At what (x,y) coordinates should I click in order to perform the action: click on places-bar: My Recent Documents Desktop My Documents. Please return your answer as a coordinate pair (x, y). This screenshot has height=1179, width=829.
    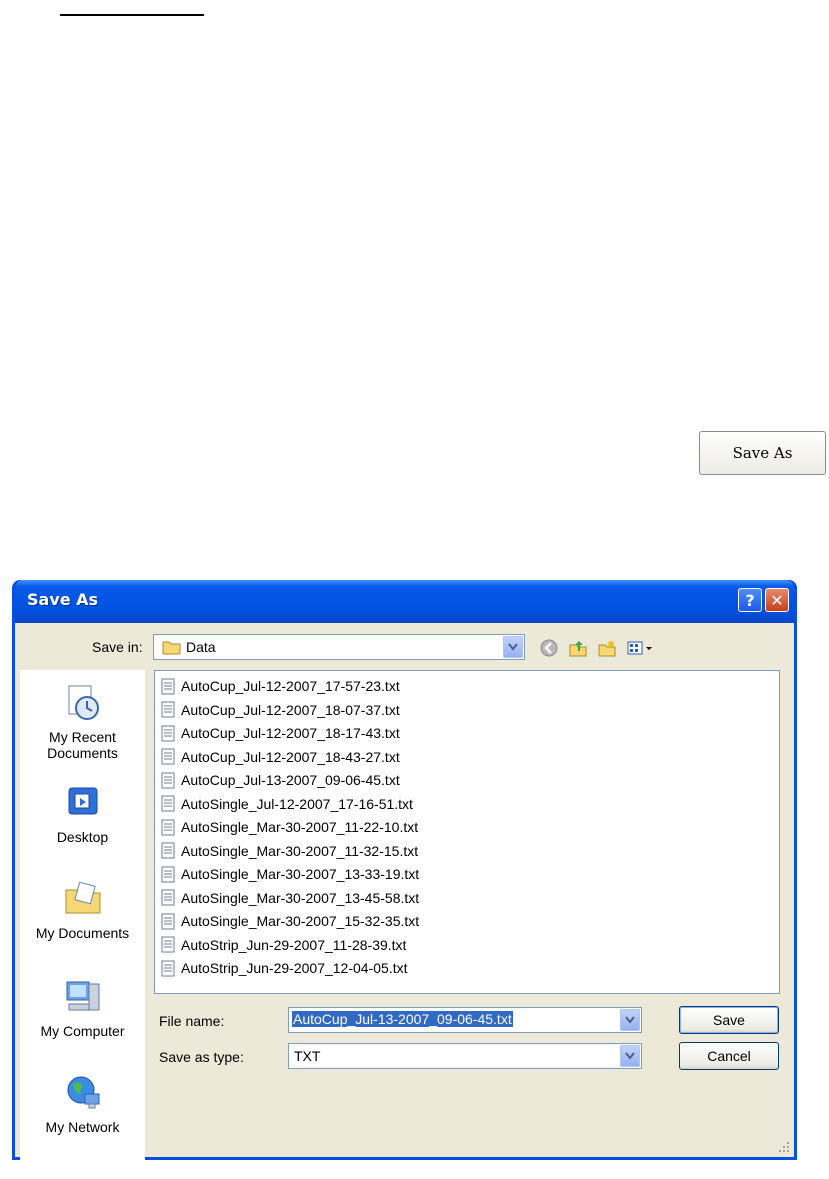
    Looking at the image, I should click on (82, 915).